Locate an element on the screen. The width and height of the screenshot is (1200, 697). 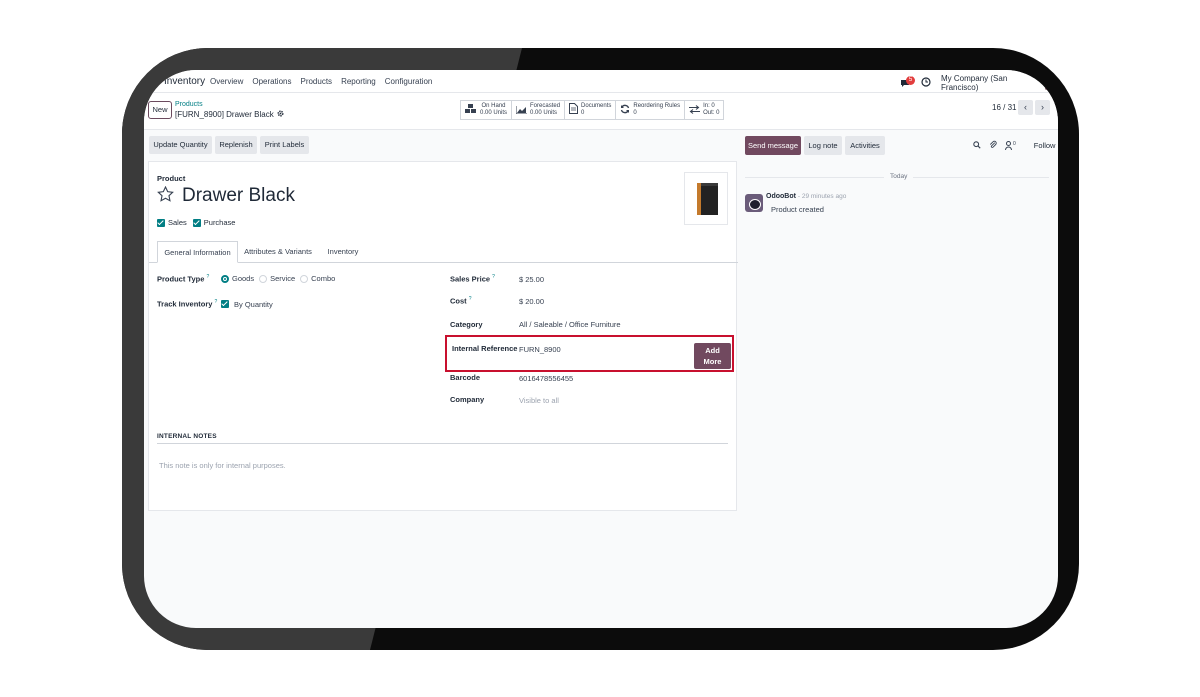
smart-button-forecasted: Forecasted 0.00 Units is located at coordinates (539, 110).